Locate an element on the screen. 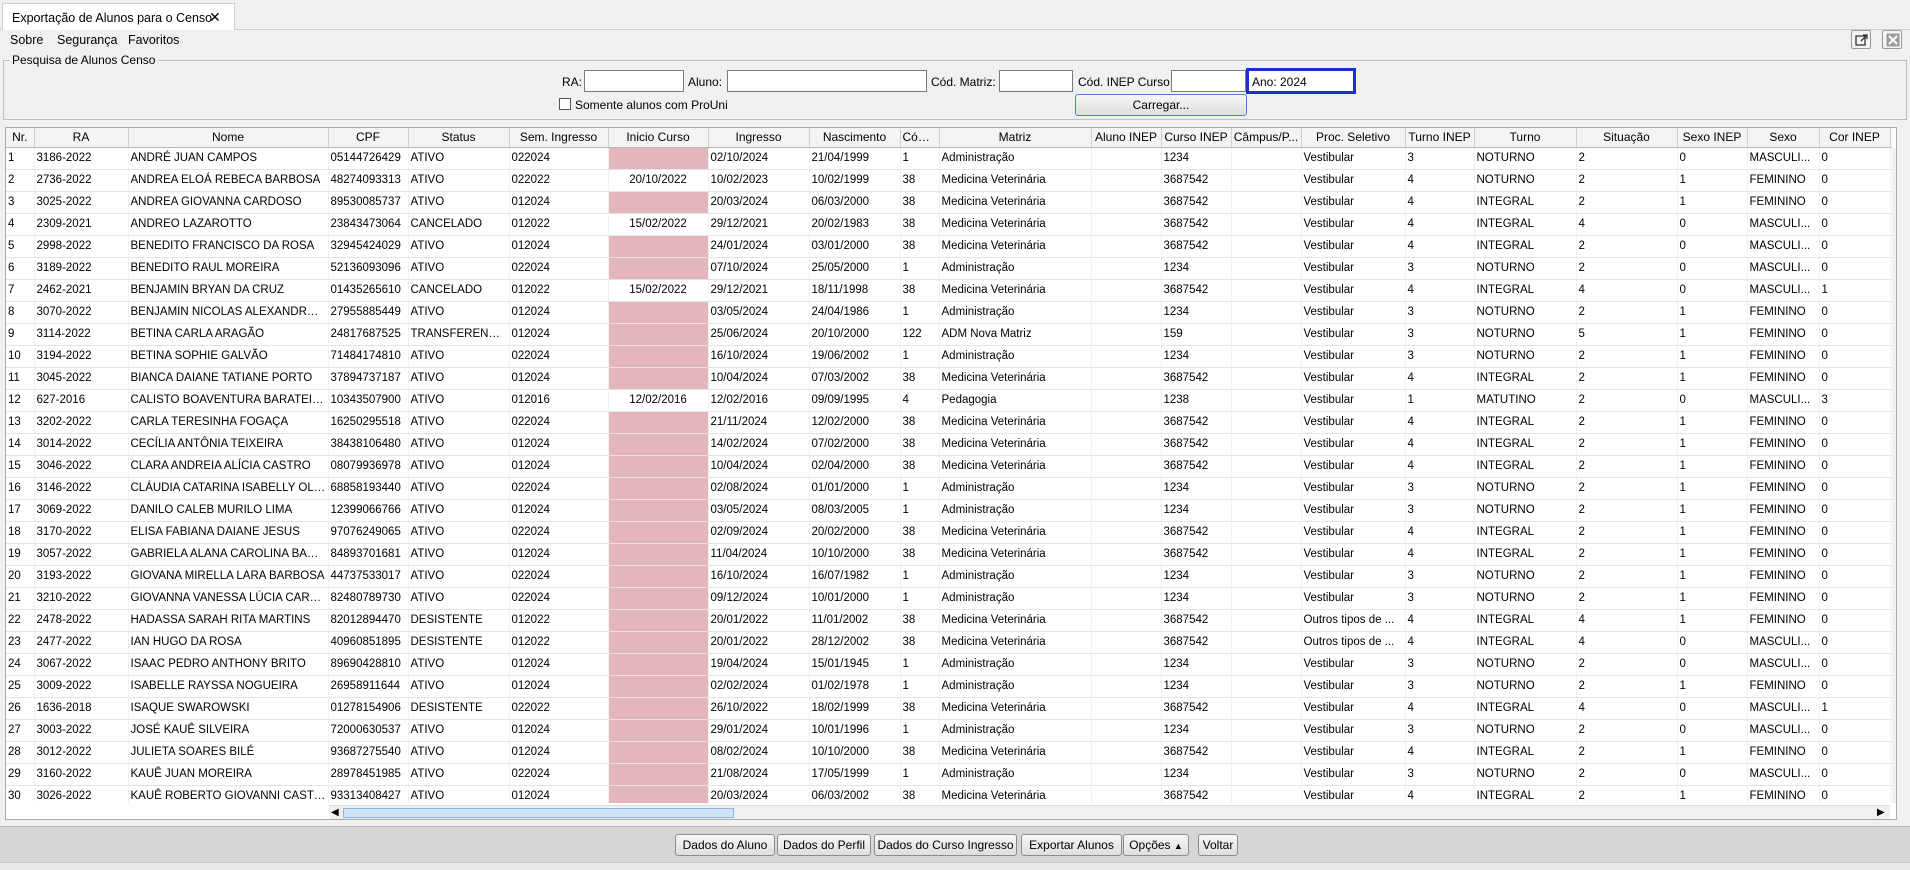 The width and height of the screenshot is (1910, 870). menu-sobre: Sobre is located at coordinates (26, 40).